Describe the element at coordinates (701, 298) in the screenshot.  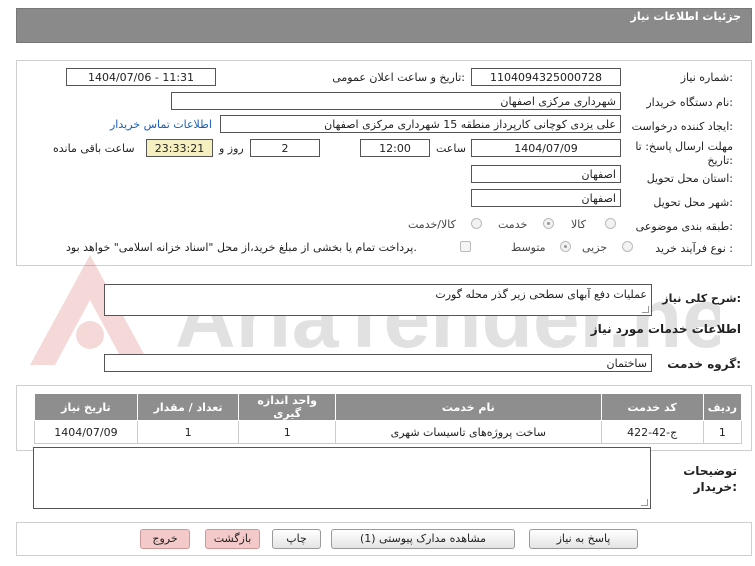
I see `summary-label: شرح کلی نیاز:` at that location.